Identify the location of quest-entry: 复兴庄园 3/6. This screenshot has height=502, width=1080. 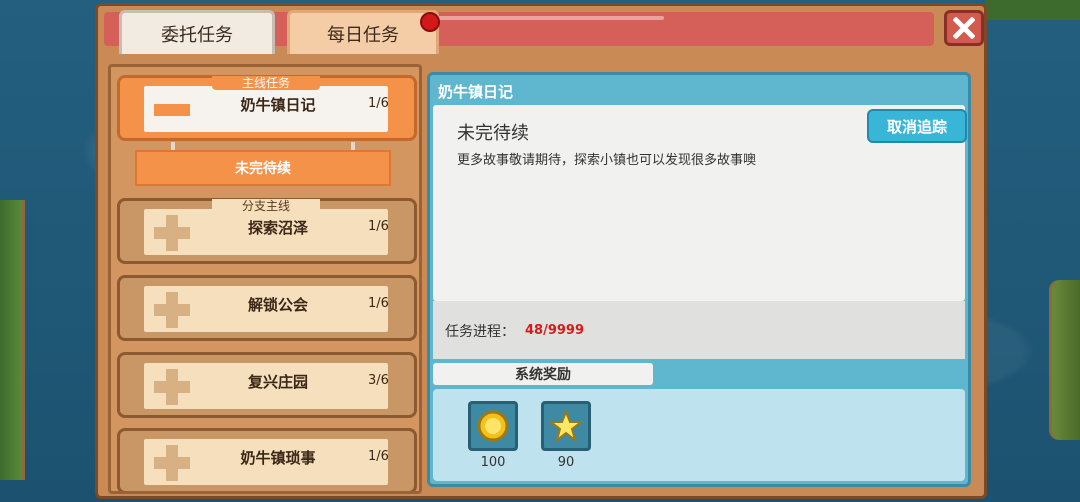
(267, 385).